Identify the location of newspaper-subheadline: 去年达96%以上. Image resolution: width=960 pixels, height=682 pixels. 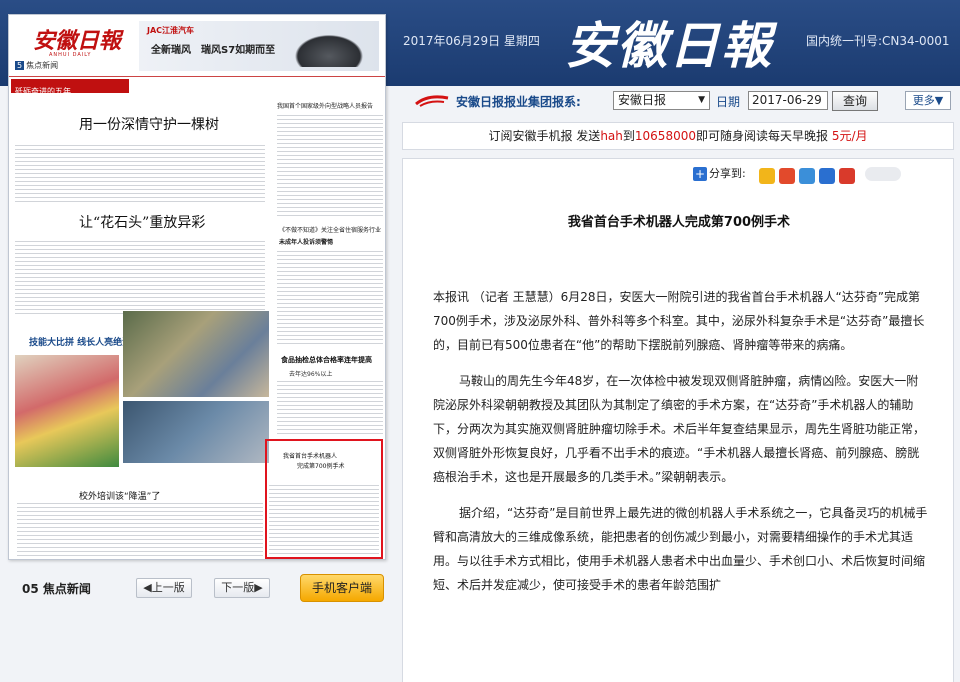
(311, 374).